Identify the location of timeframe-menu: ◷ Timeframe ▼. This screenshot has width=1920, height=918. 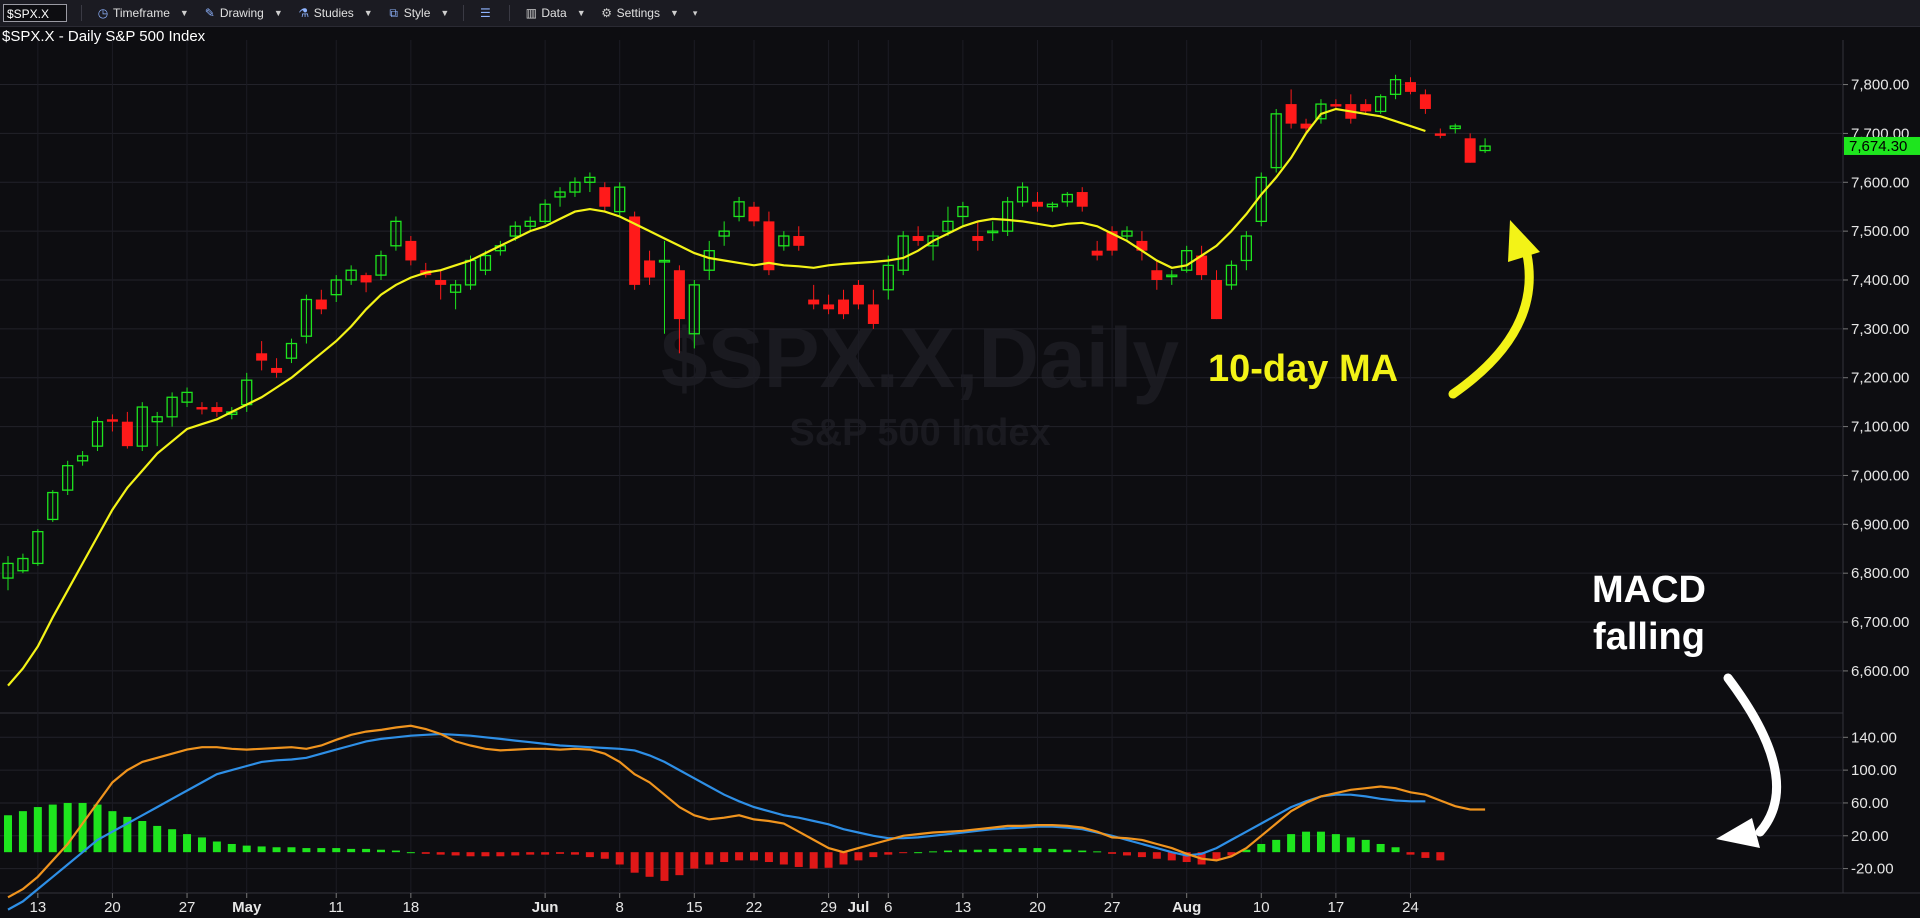
(142, 13).